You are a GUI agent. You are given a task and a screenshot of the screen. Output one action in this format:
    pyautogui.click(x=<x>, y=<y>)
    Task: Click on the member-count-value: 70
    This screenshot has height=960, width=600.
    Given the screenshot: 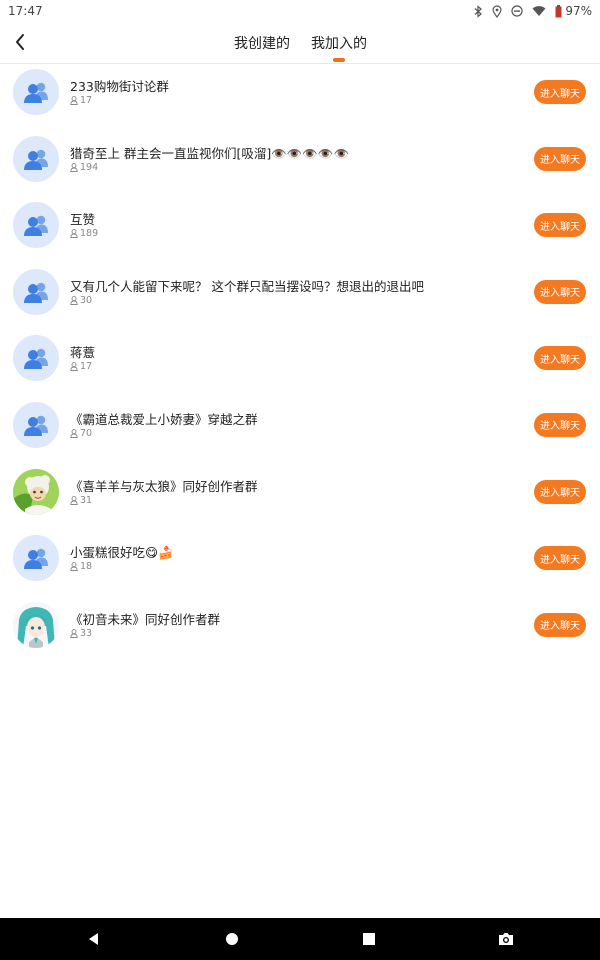 What is the action you would take?
    pyautogui.click(x=86, y=433)
    